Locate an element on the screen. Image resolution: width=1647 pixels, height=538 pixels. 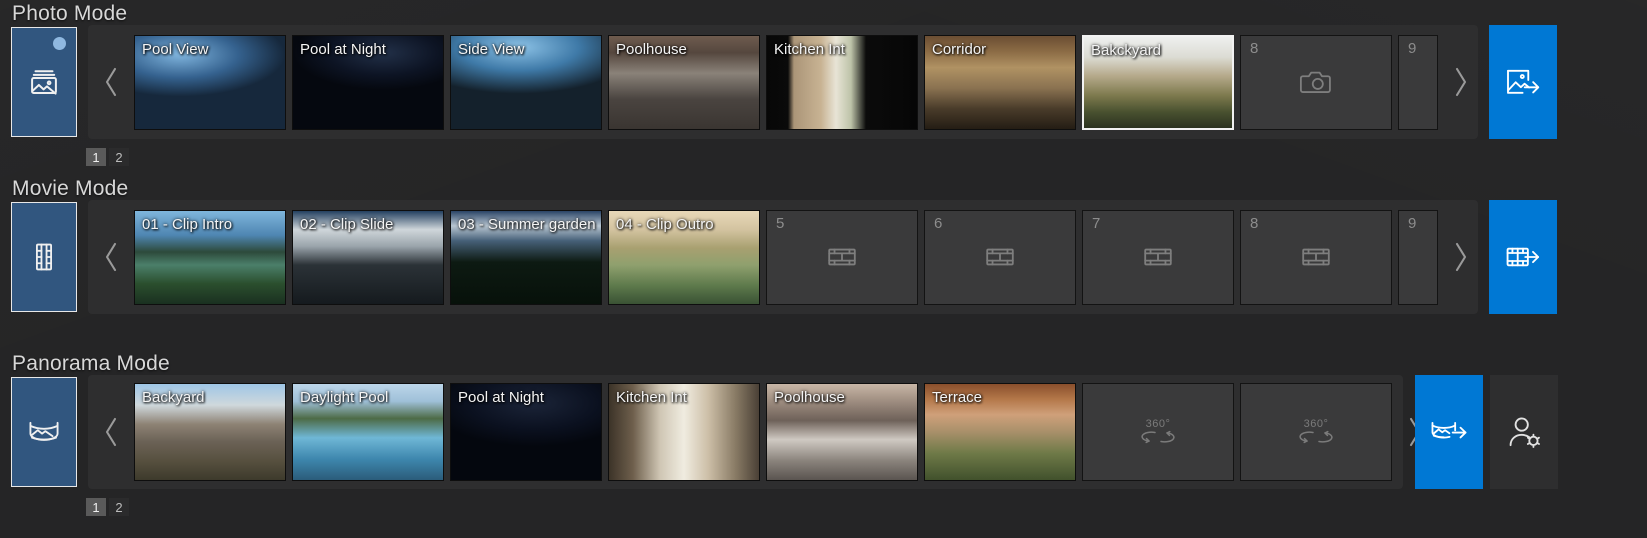
photo-stack-icon is located at coordinates (44, 82).